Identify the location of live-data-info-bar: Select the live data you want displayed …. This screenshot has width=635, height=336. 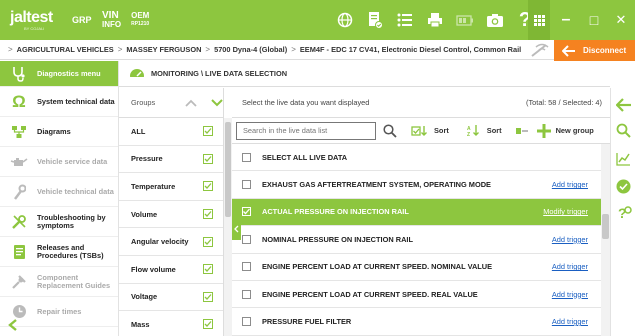
(421, 103).